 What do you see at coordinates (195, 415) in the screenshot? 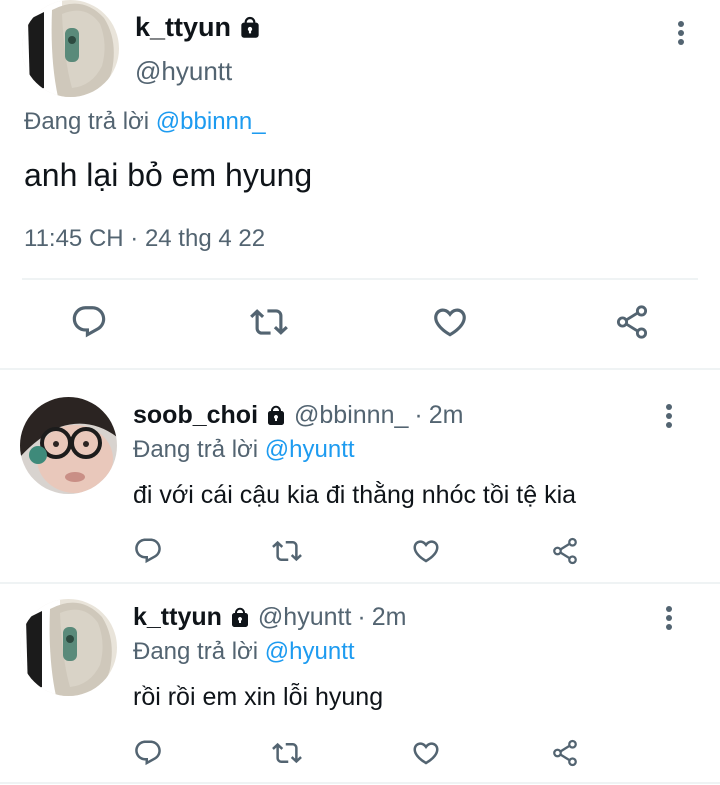
I see `display-name: soob_choi` at bounding box center [195, 415].